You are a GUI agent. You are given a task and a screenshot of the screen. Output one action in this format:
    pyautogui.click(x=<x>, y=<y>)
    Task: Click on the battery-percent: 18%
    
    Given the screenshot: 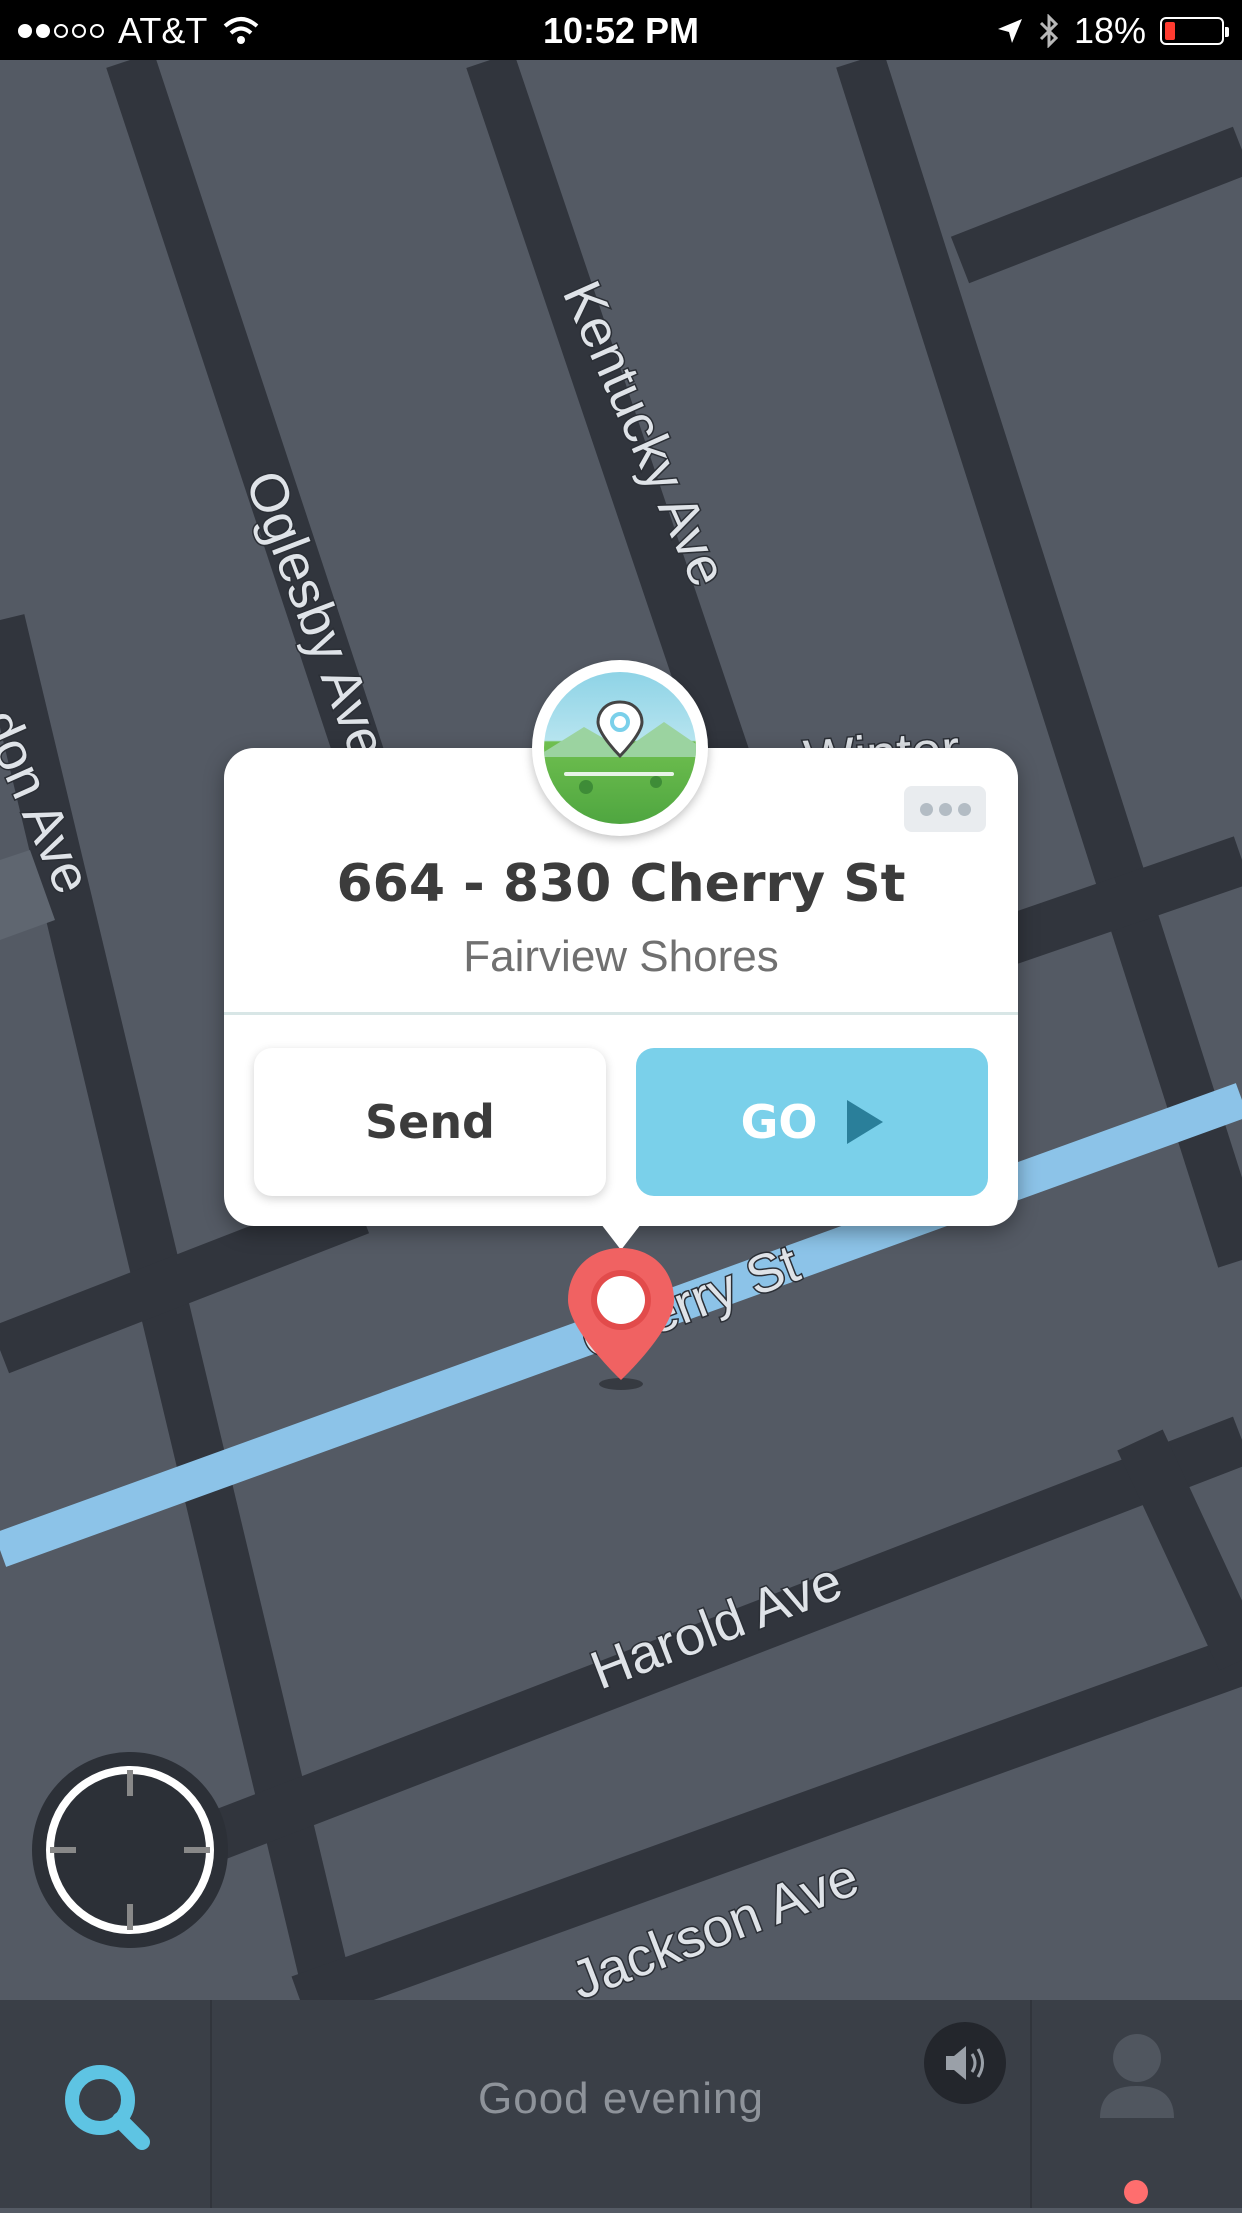 What is the action you would take?
    pyautogui.click(x=1109, y=30)
    